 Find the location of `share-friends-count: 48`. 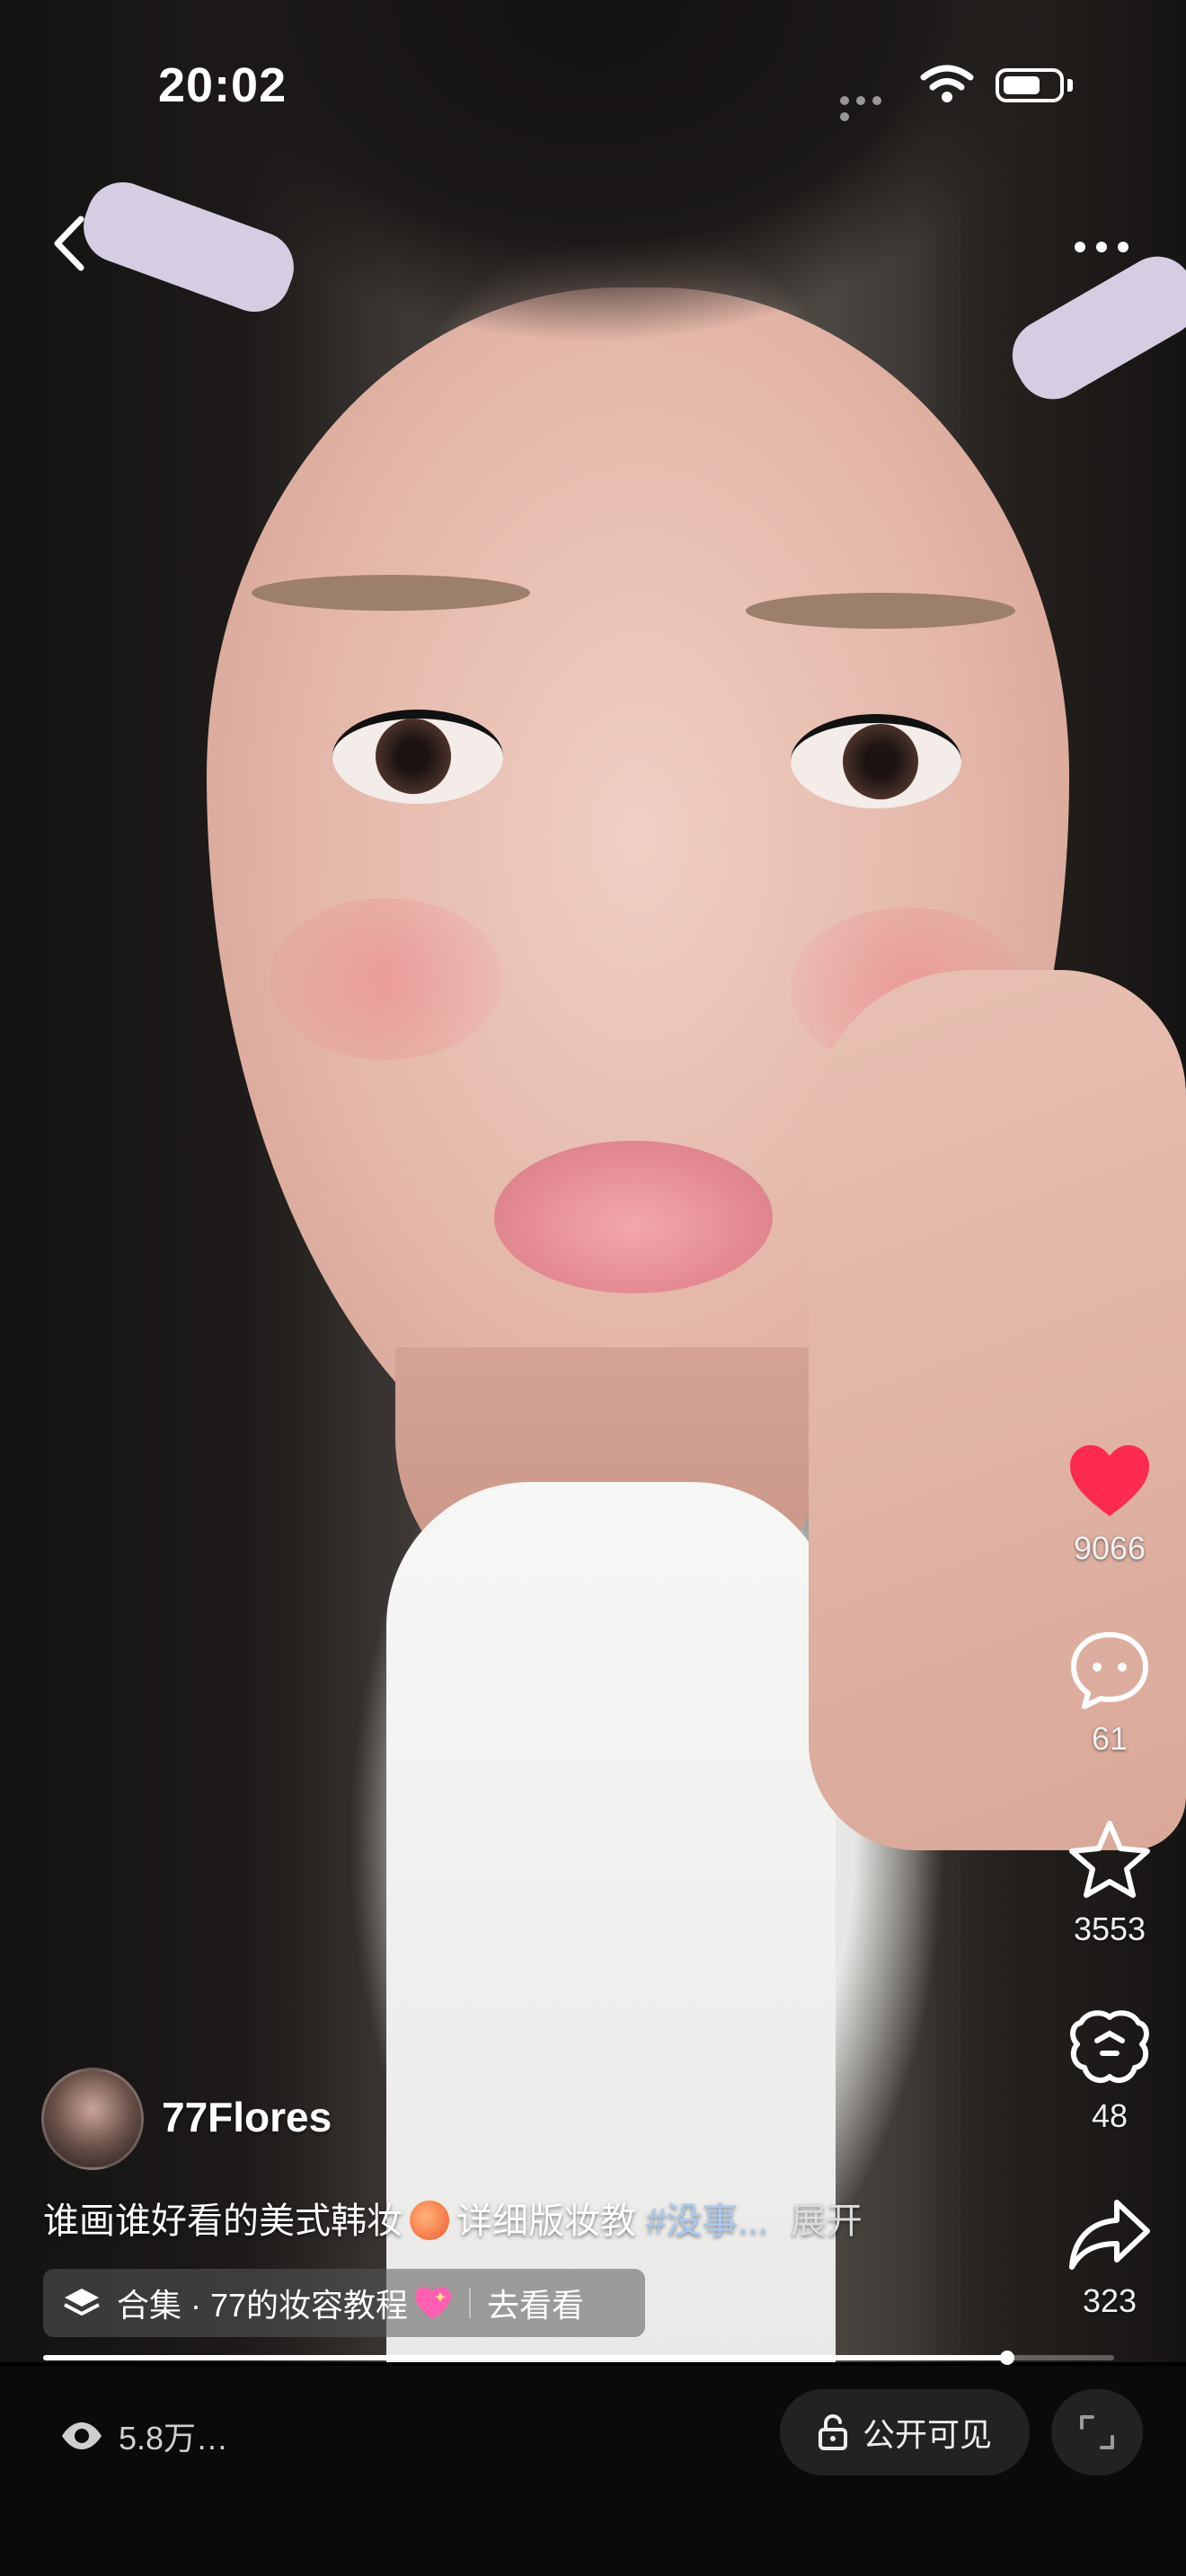

share-friends-count: 48 is located at coordinates (1109, 2115).